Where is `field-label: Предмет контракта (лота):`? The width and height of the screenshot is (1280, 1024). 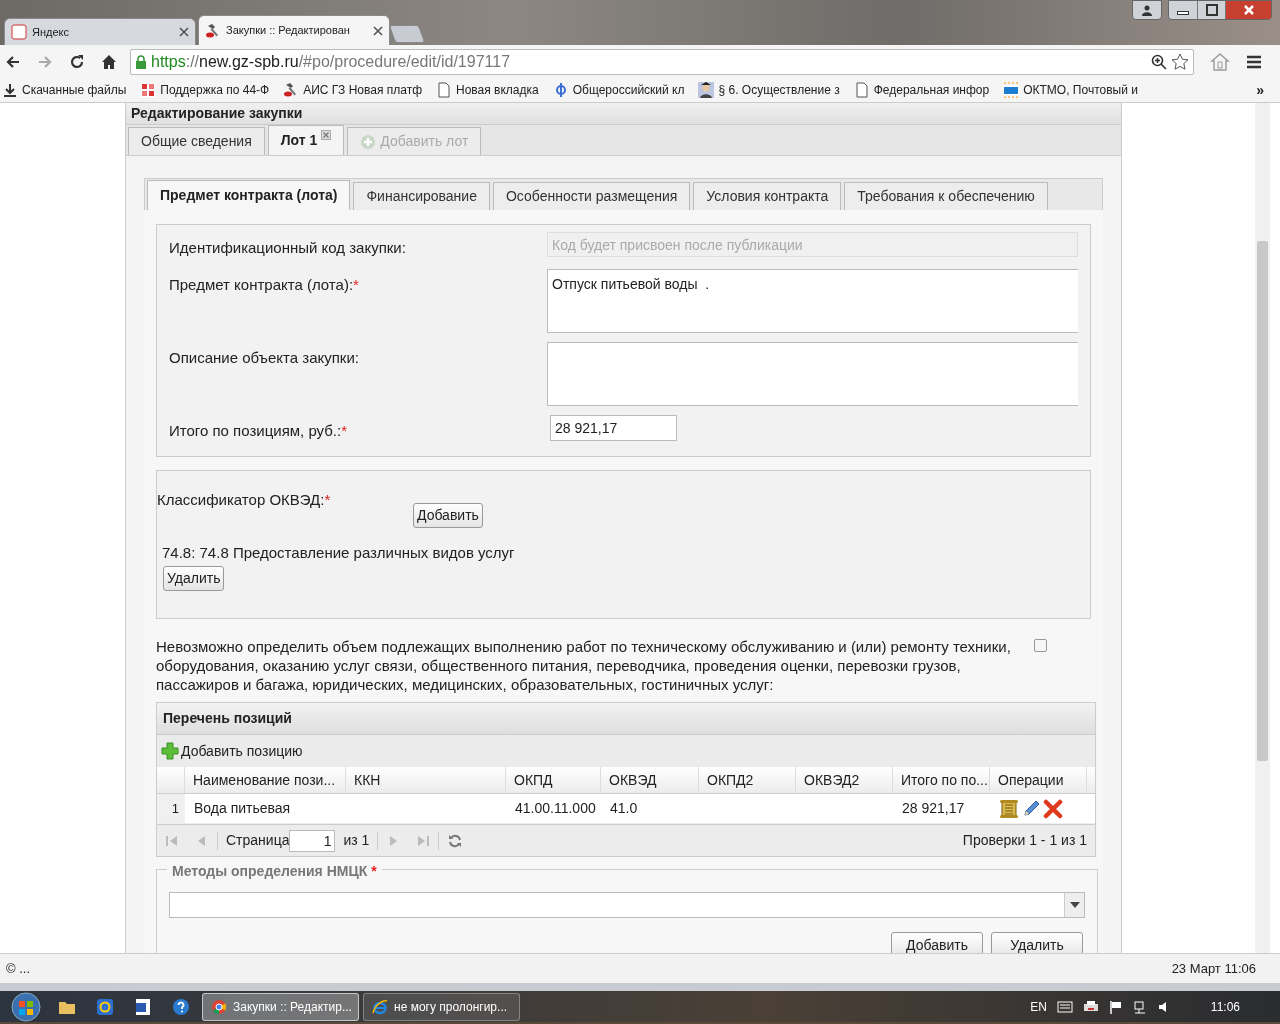 field-label: Предмет контракта (лота): is located at coordinates (261, 284).